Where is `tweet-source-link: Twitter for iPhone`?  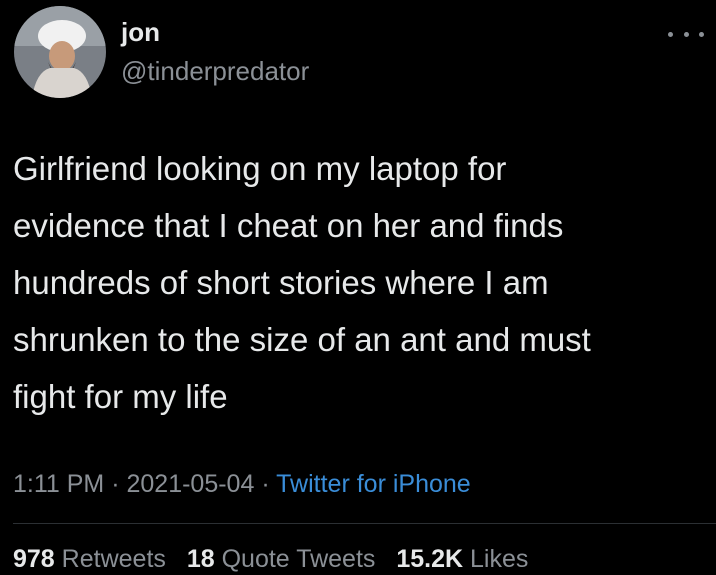 tweet-source-link: Twitter for iPhone is located at coordinates (373, 484).